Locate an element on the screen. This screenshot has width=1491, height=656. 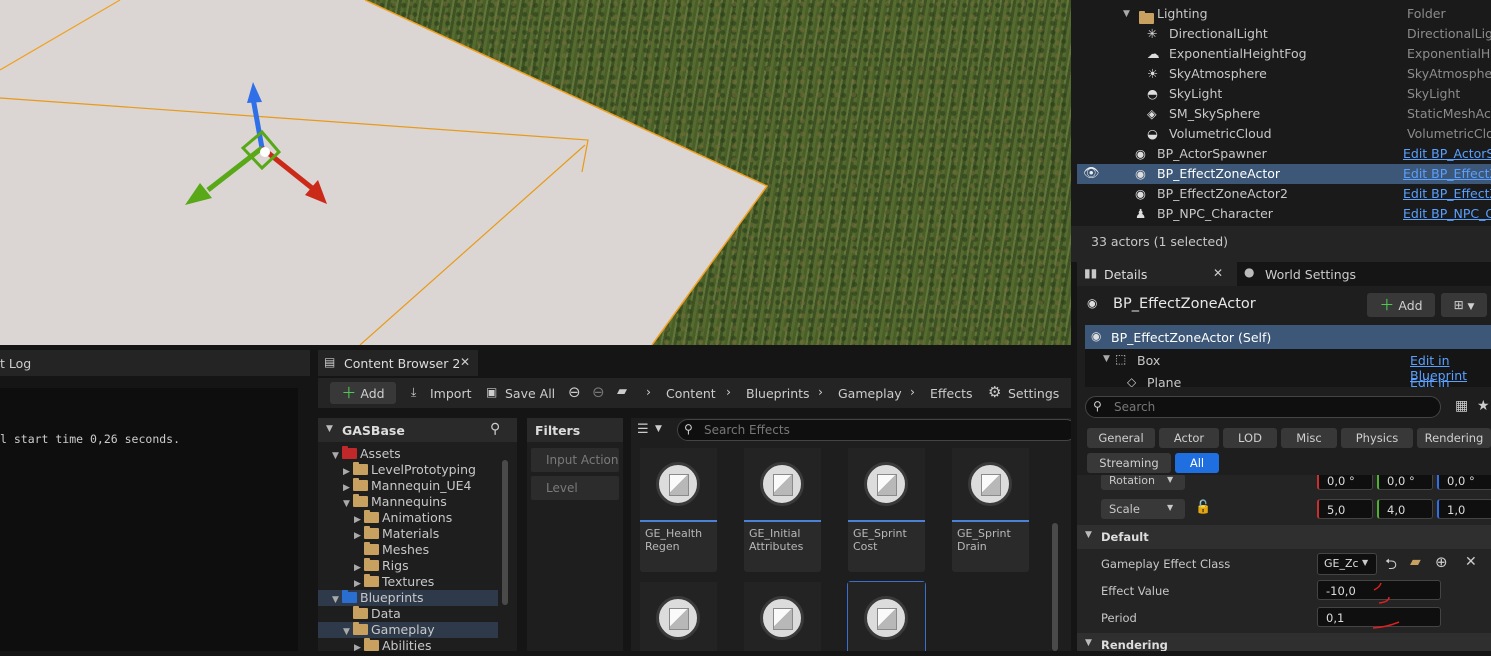
folder-icon: ▰ is located at coordinates (622, 391).